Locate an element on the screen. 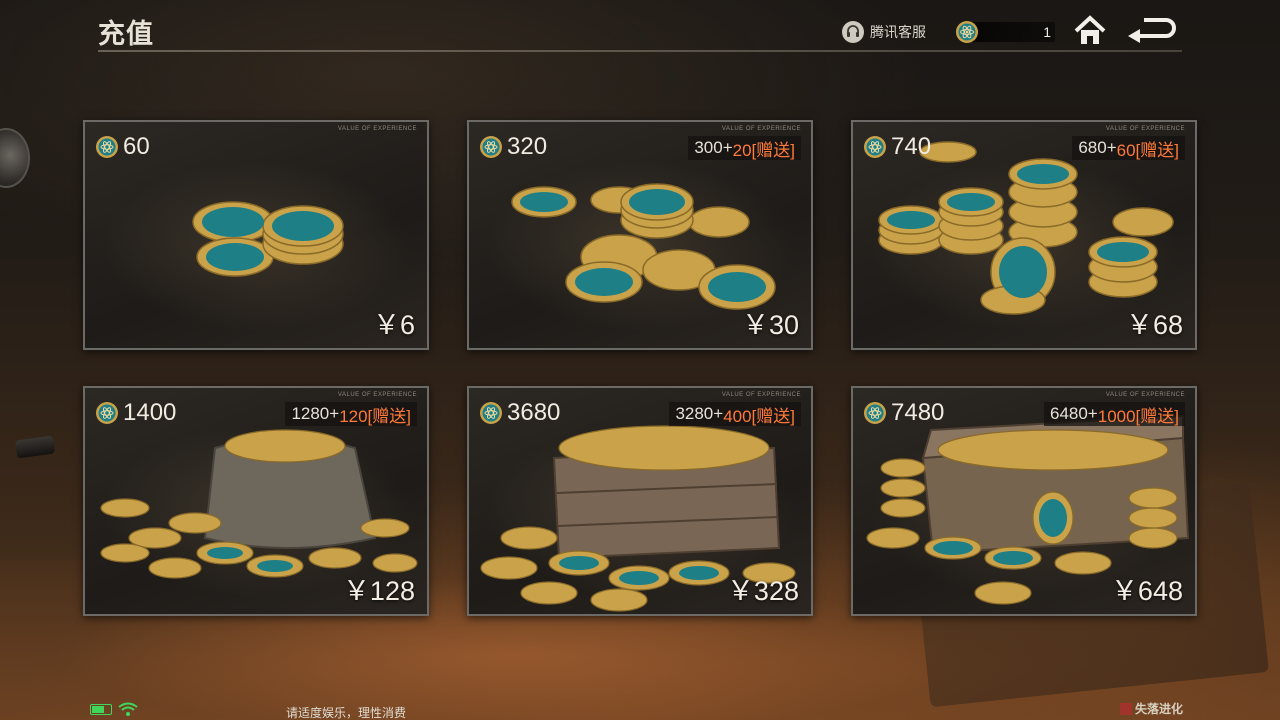  card-price: ￥128 is located at coordinates (378, 591).